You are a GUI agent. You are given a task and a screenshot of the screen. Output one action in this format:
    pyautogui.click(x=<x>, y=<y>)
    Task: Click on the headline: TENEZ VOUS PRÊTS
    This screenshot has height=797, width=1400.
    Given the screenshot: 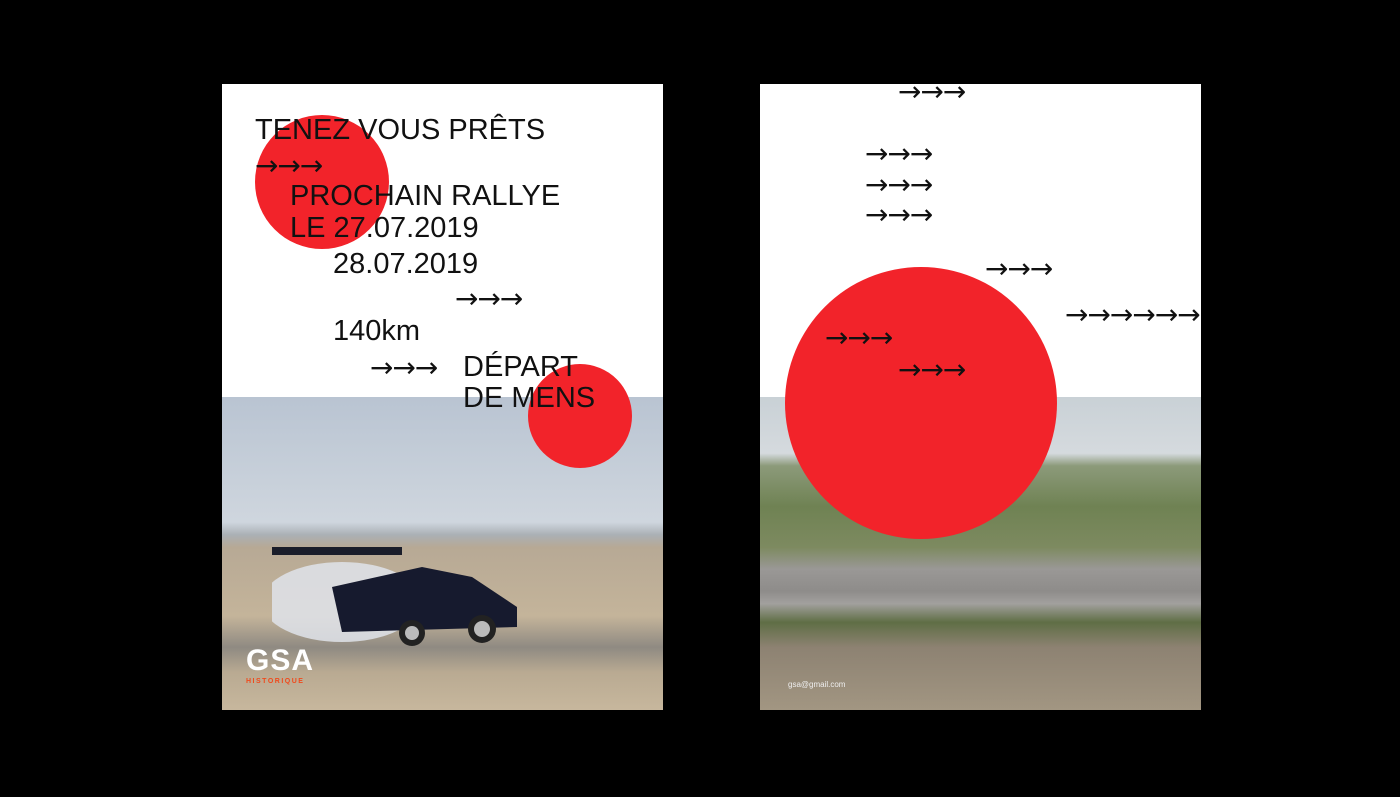 What is the action you would take?
    pyautogui.click(x=400, y=130)
    